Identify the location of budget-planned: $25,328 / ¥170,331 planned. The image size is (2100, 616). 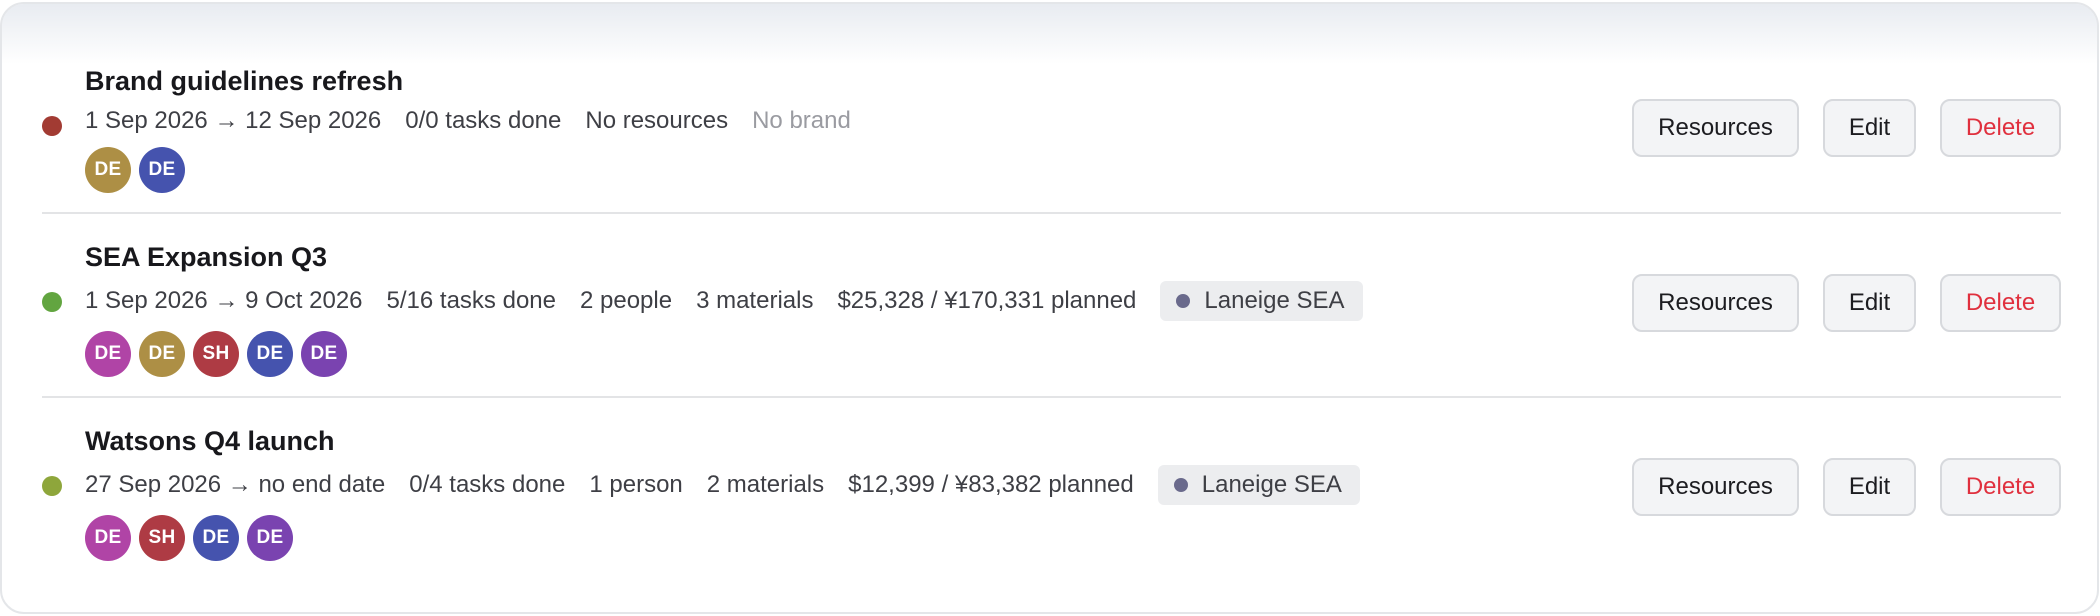
(987, 300).